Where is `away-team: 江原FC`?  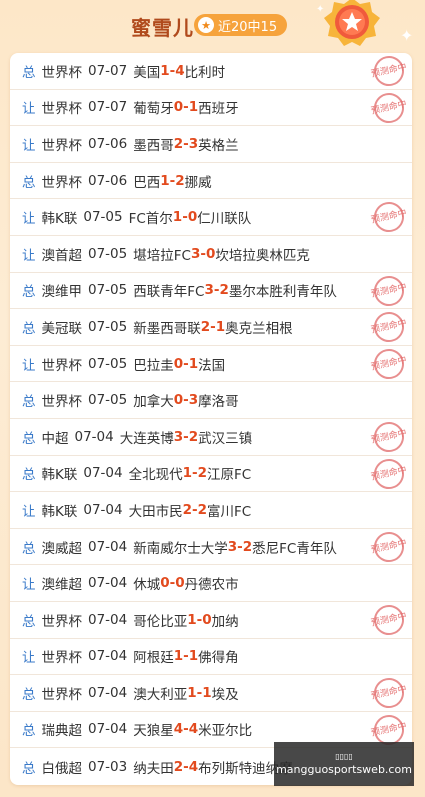 away-team: 江原FC is located at coordinates (229, 475).